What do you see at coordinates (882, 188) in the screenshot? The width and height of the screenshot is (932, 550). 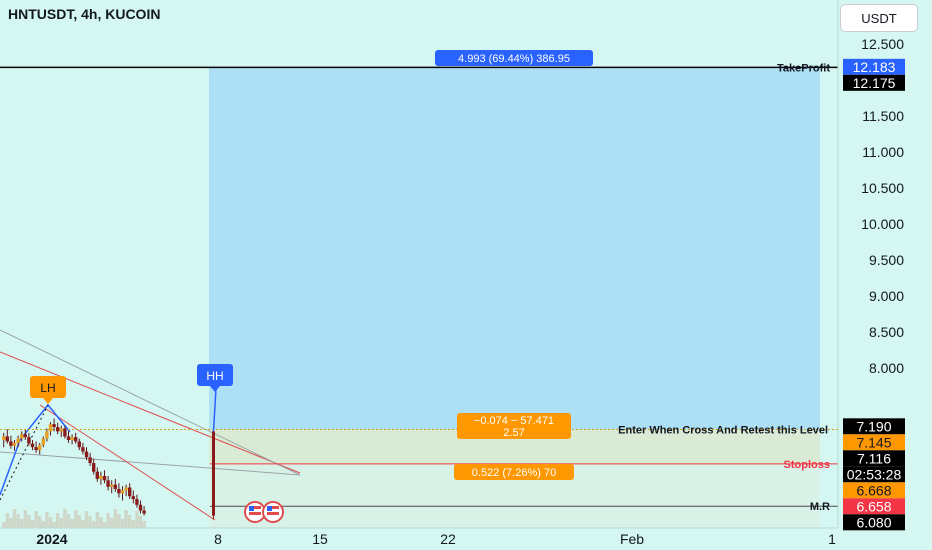 I see `y-tick-label: 10.500` at bounding box center [882, 188].